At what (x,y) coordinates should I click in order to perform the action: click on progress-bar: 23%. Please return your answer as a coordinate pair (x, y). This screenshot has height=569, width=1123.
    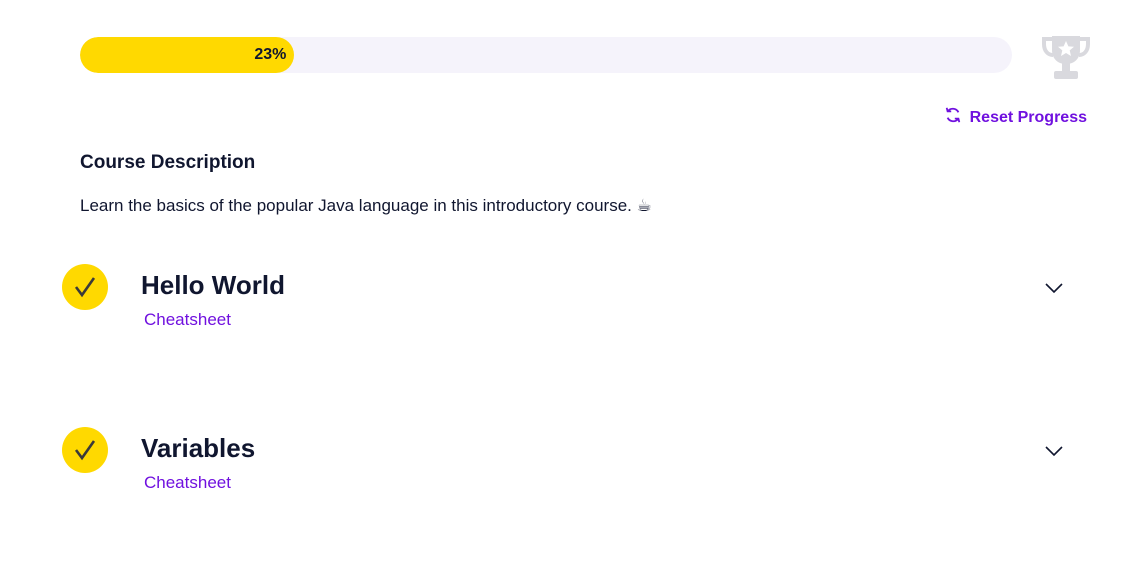
    Looking at the image, I should click on (546, 55).